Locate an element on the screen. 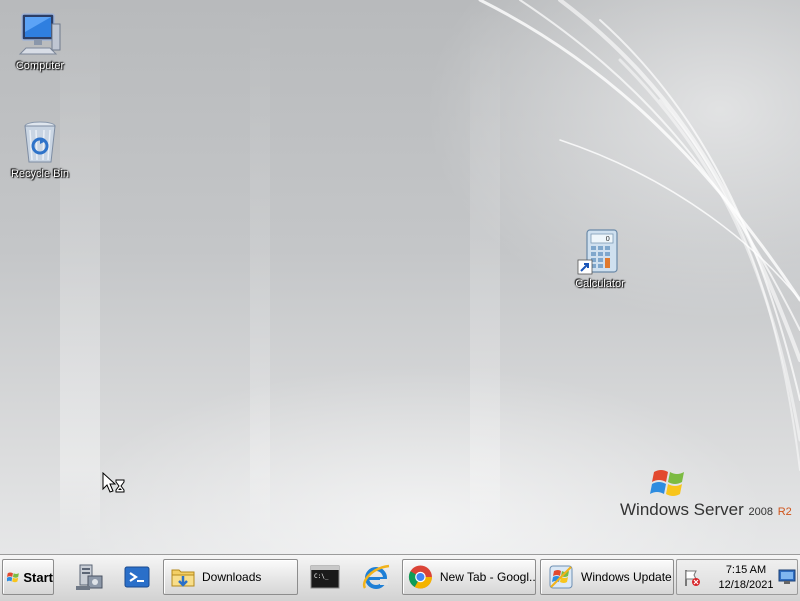 The image size is (800, 601). desktop-icon-label: Recycle Bin is located at coordinates (40, 174).